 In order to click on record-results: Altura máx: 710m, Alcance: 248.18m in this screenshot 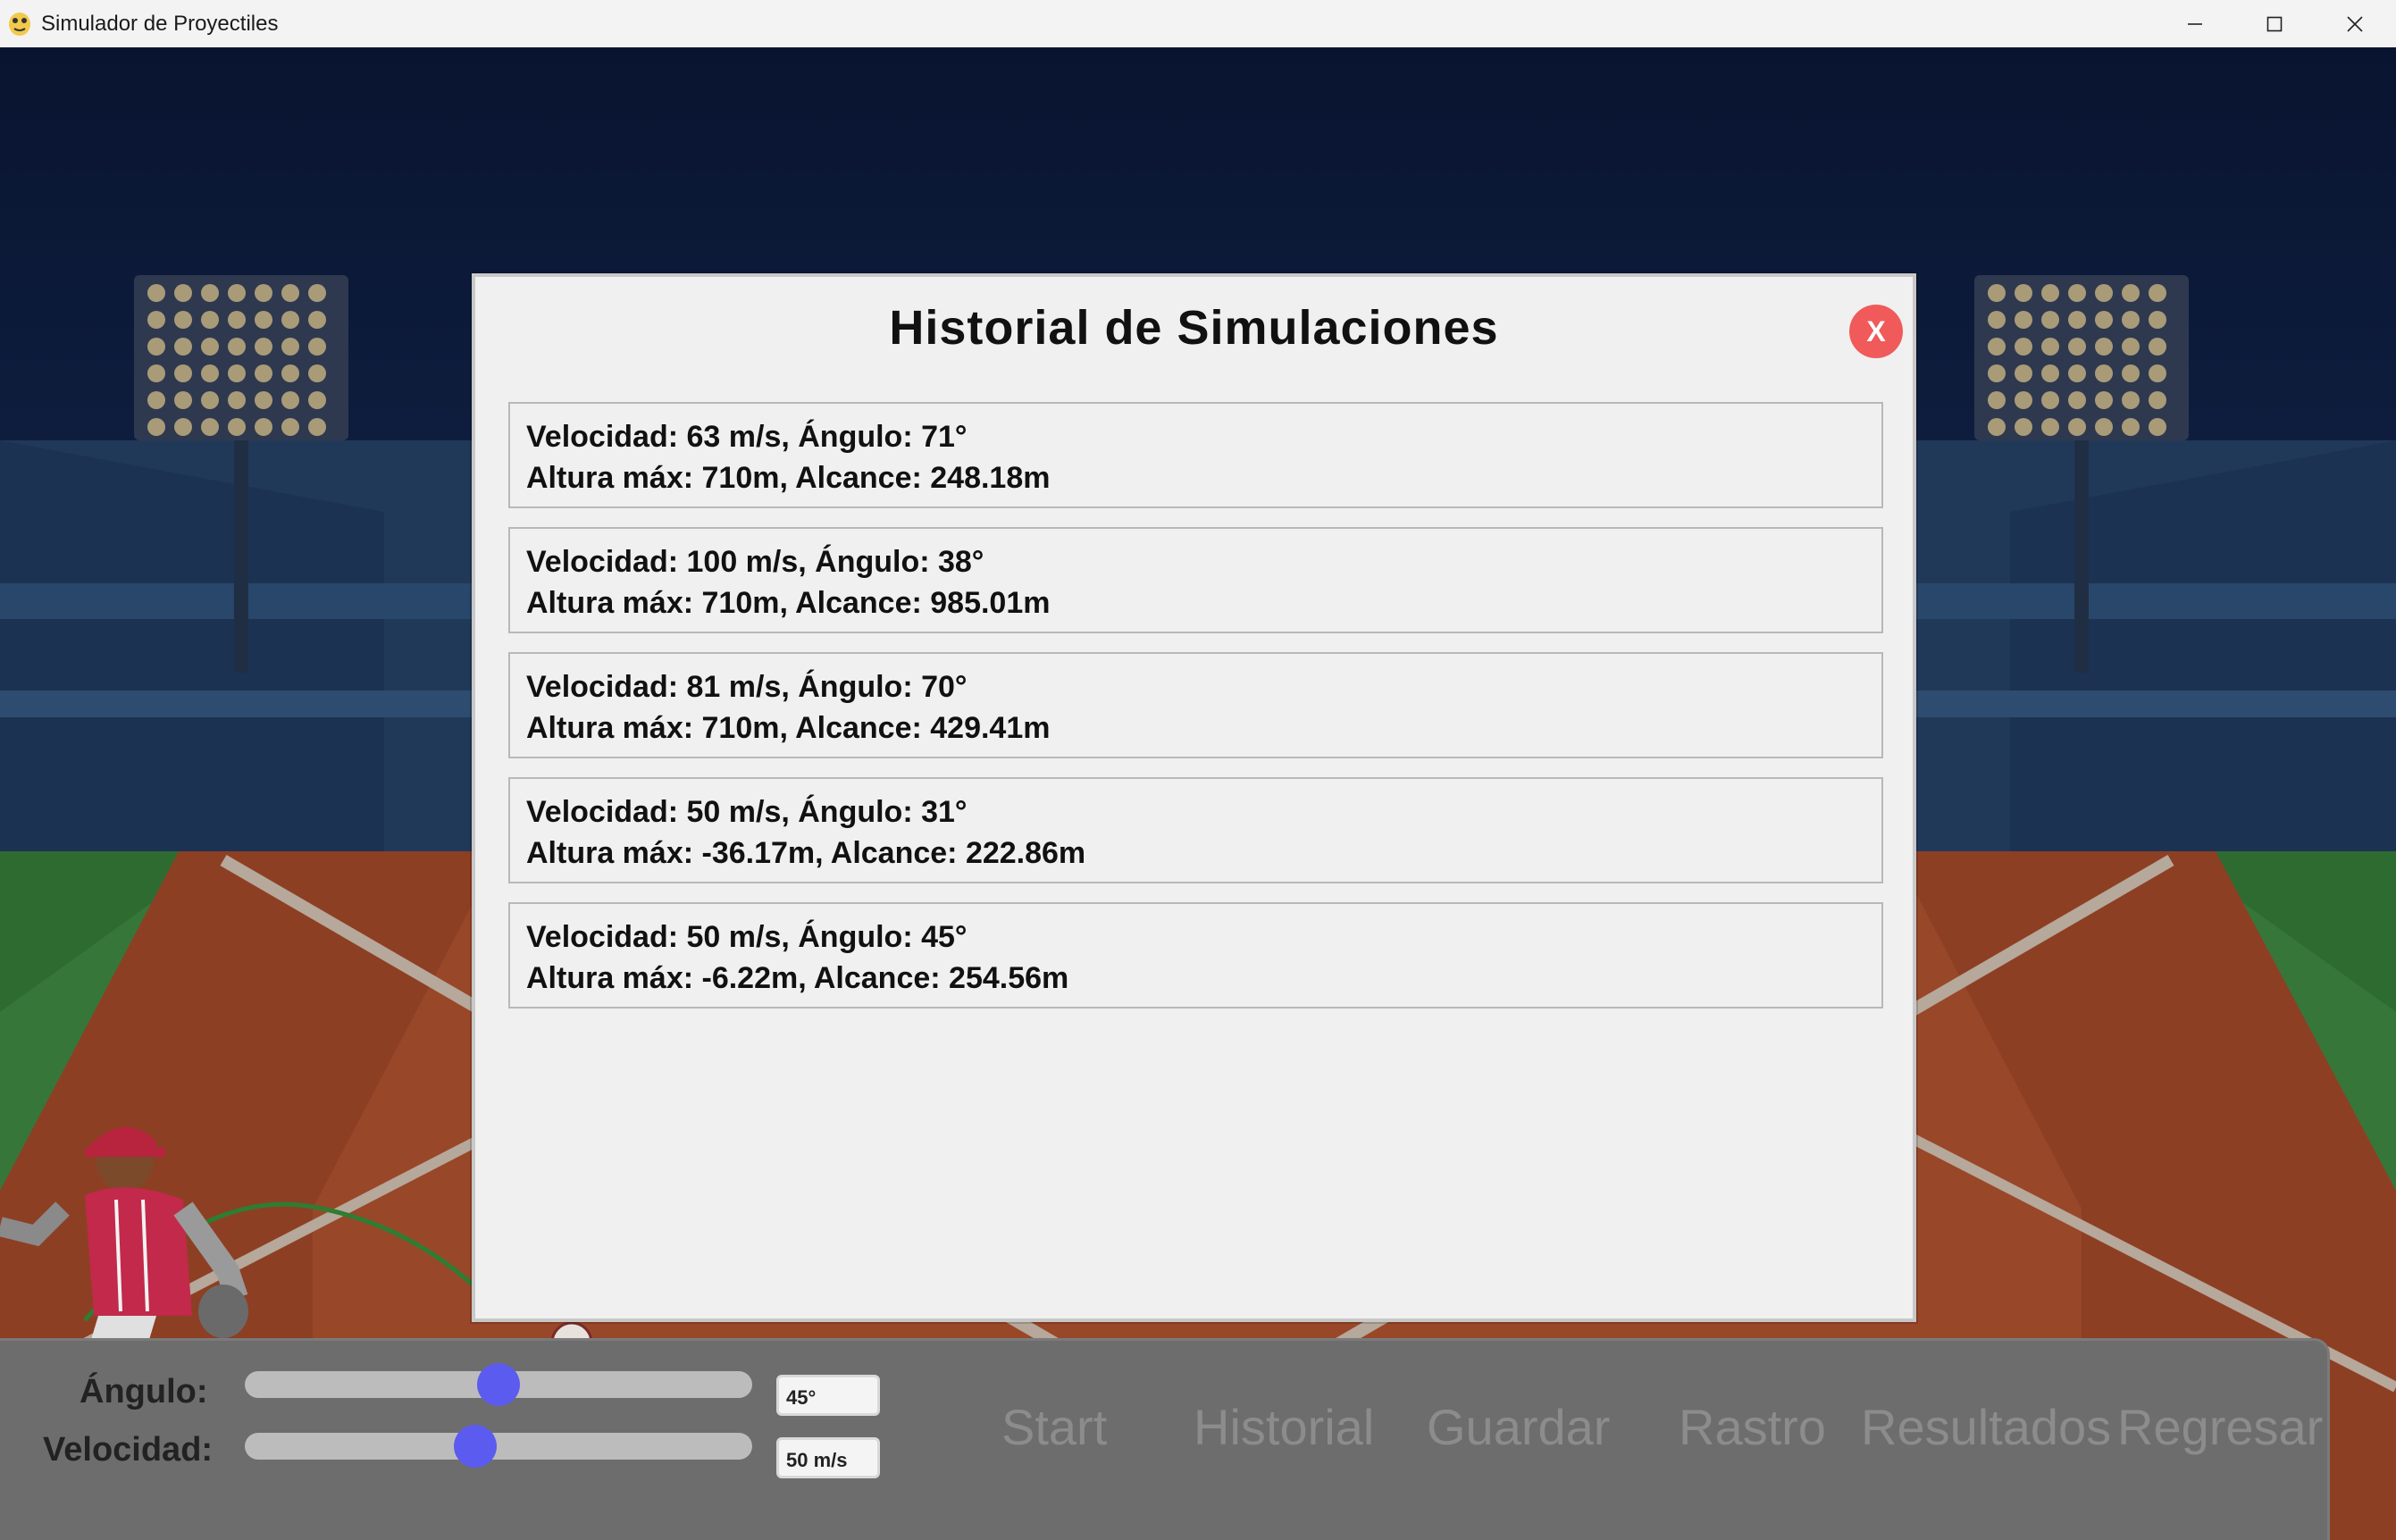, I will do `click(788, 478)`.